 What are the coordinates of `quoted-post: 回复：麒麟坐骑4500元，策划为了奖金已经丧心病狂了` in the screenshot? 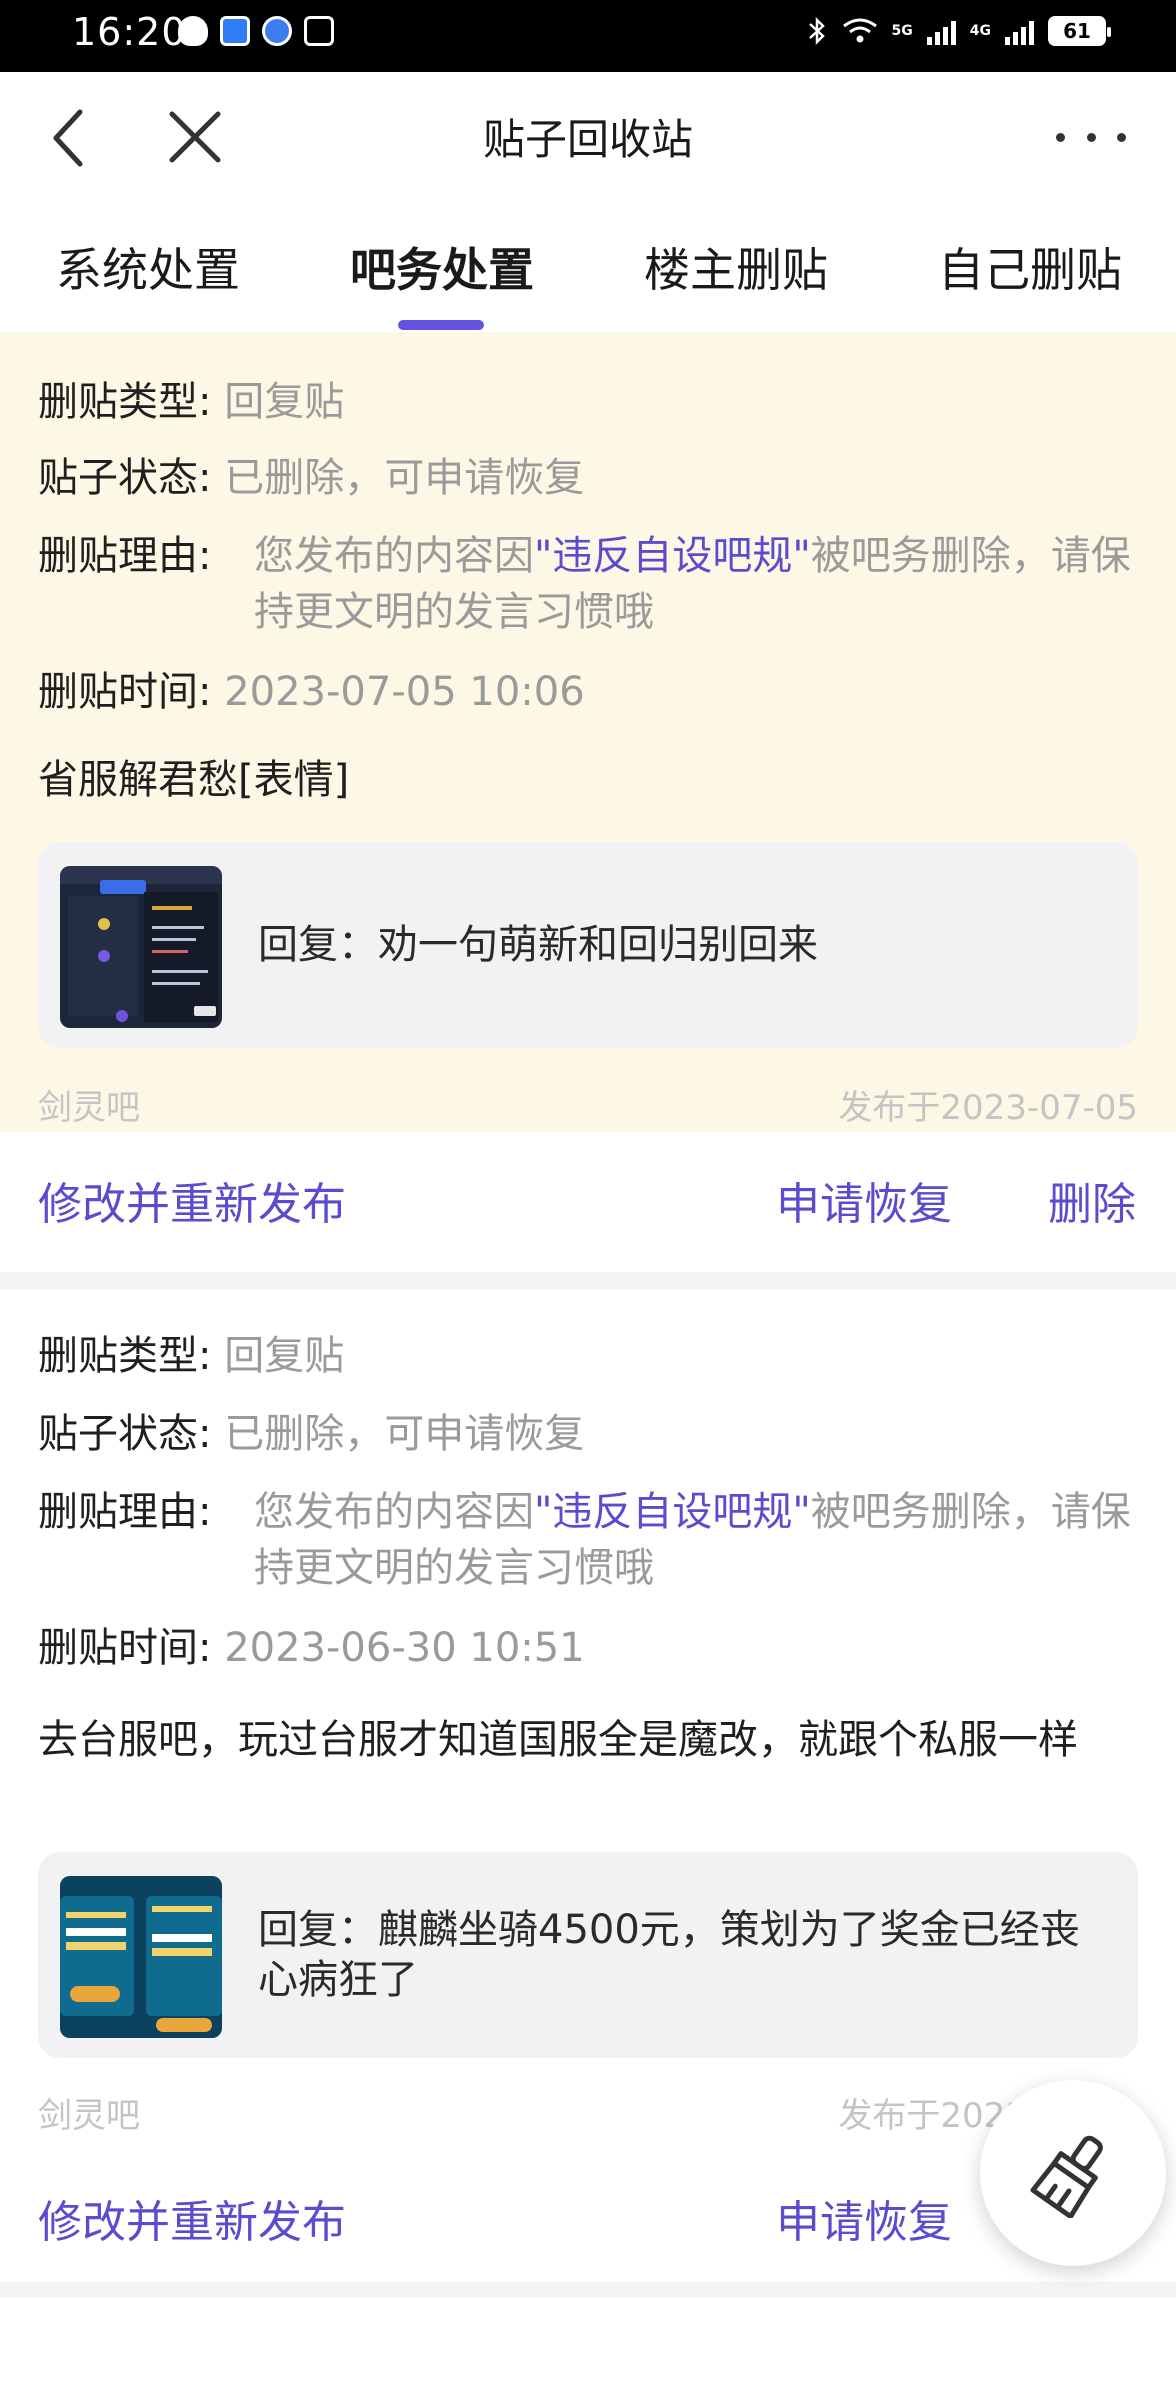 It's located at (588, 1955).